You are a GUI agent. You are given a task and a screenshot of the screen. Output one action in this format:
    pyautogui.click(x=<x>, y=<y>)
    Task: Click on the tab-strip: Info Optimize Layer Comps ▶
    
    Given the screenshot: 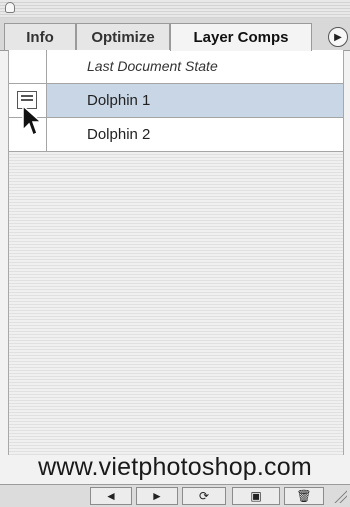 What is the action you would take?
    pyautogui.click(x=175, y=34)
    